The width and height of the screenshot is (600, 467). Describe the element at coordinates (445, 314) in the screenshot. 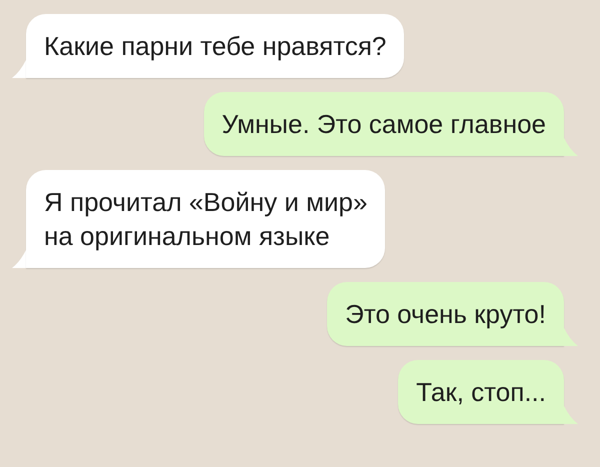

I see `message-bubble: Это очень круто!` at that location.